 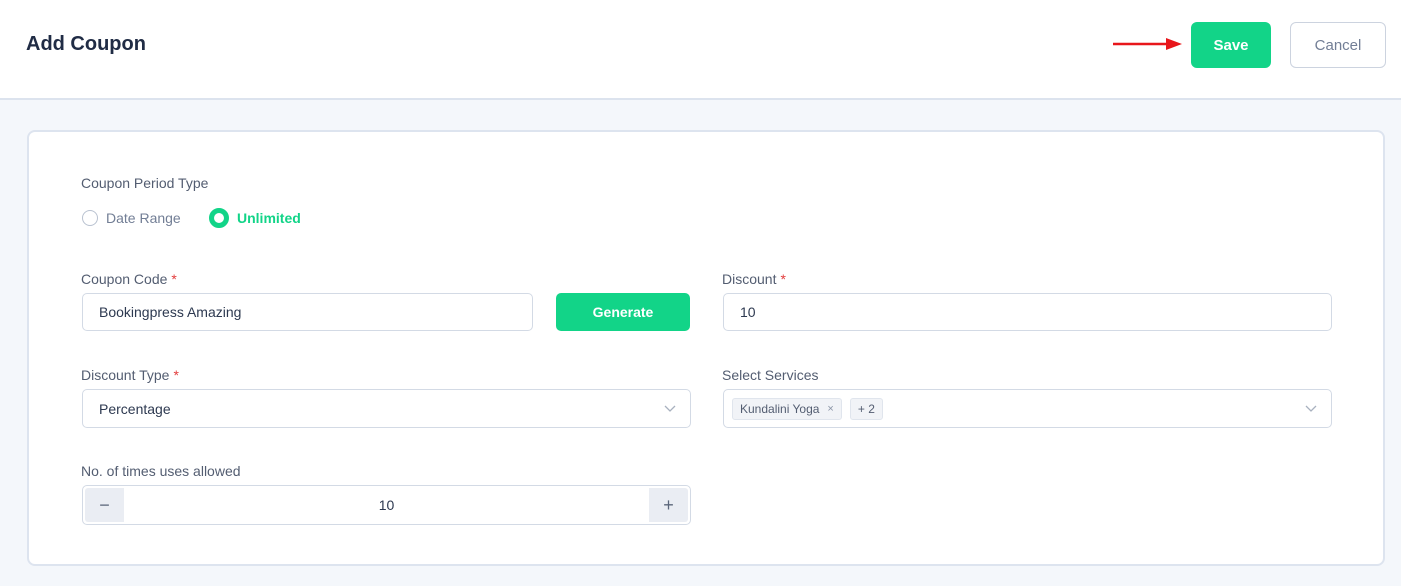 I want to click on radio-circle-selected, so click(x=219, y=218).